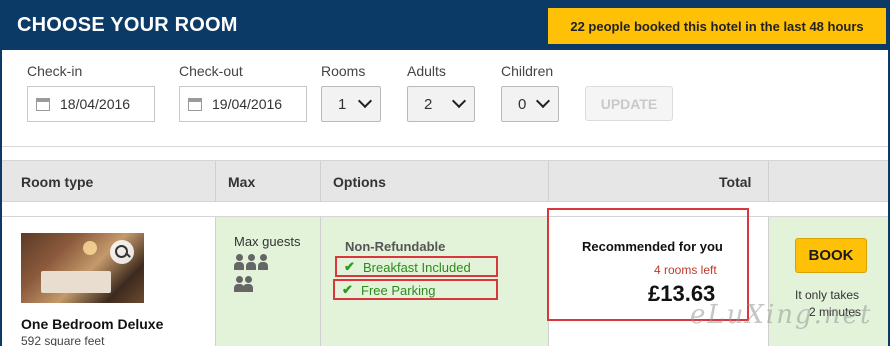 The width and height of the screenshot is (890, 346). I want to click on photo-lamp, so click(90, 248).